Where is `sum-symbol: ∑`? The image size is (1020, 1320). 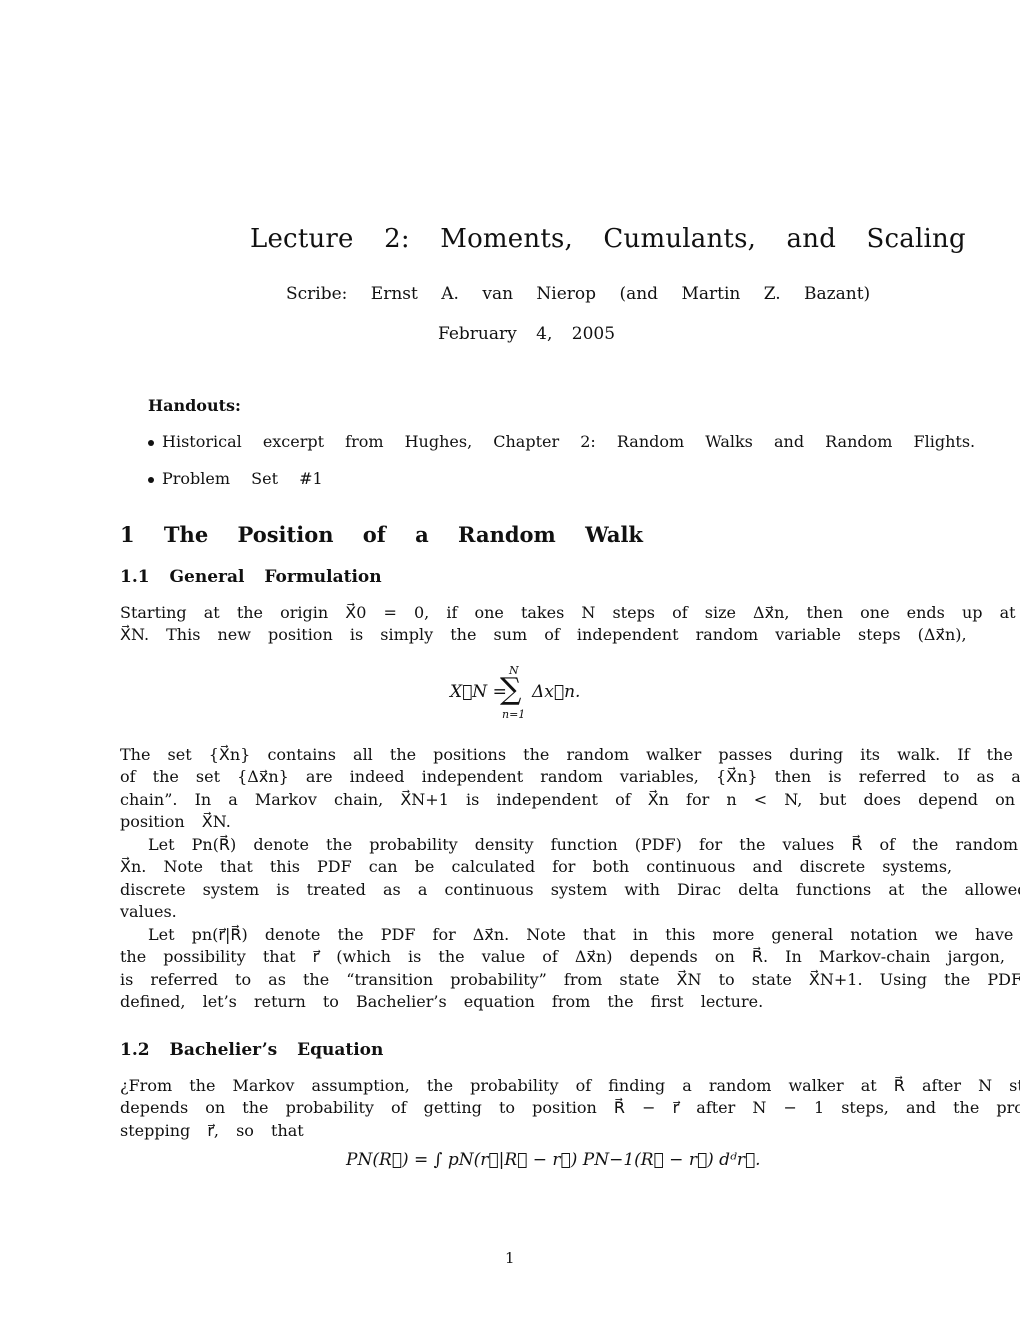 sum-symbol: ∑ is located at coordinates (511, 689).